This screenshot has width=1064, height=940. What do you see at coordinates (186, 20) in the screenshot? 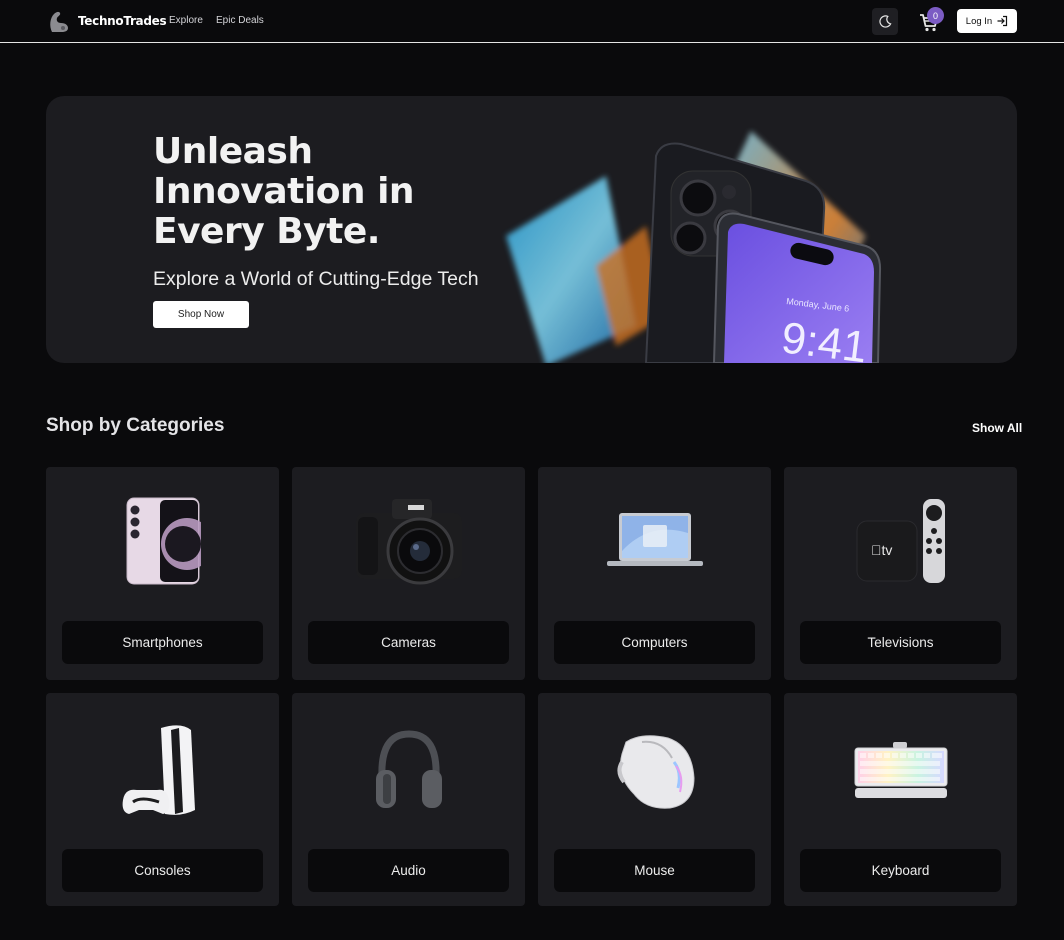
I see `nav-link-explore: Explore` at bounding box center [186, 20].